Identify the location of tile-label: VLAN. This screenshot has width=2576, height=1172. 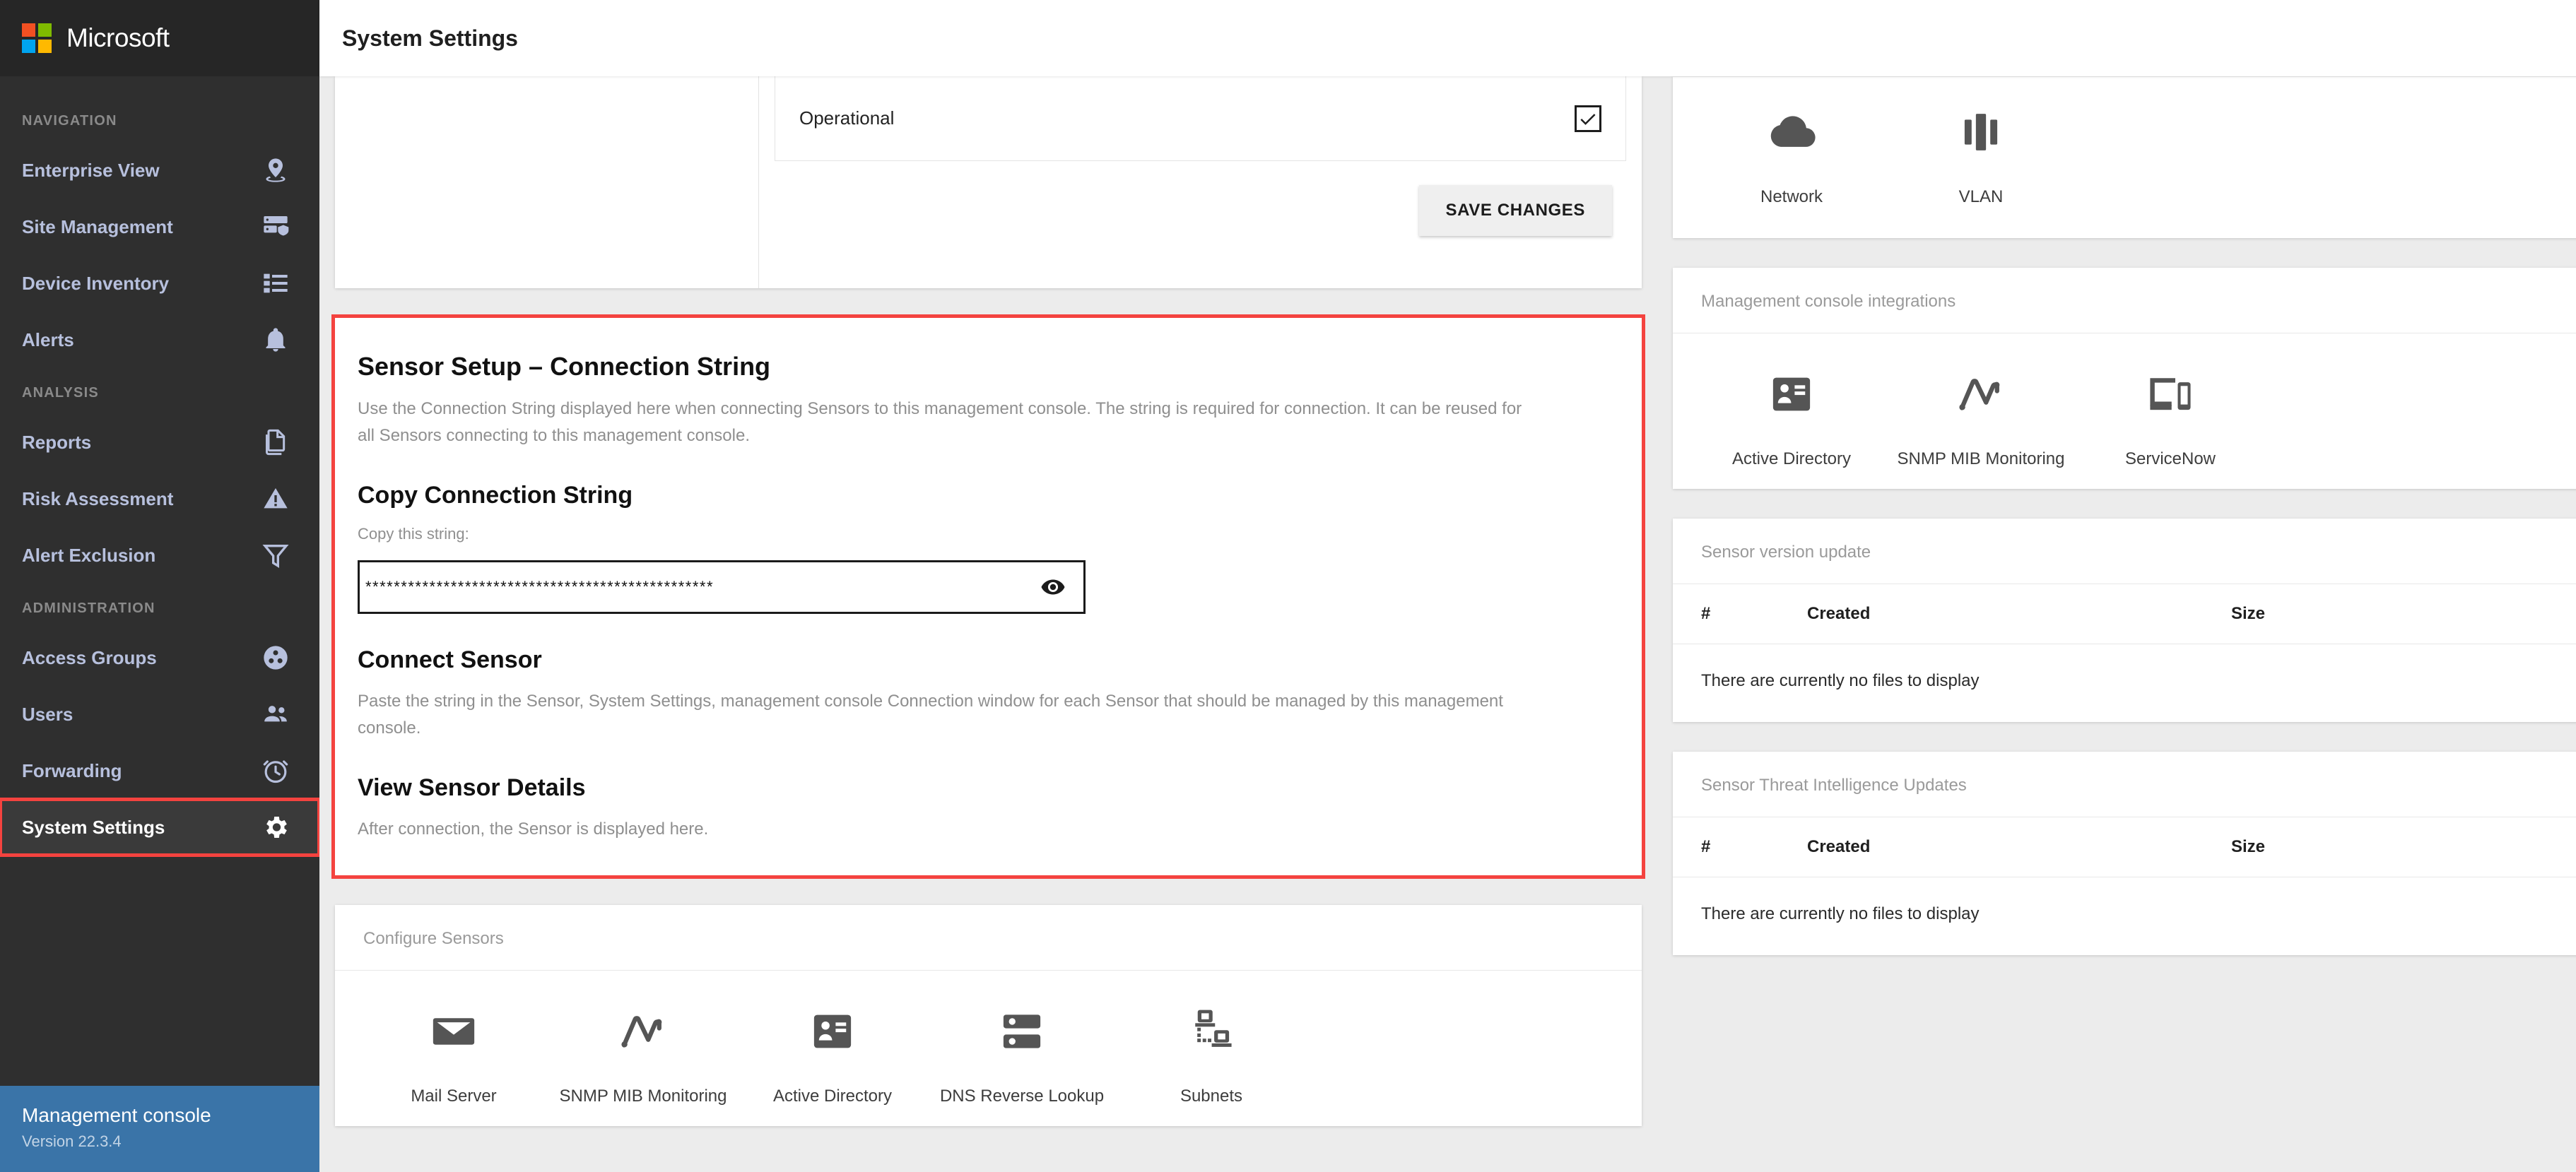
(1981, 196).